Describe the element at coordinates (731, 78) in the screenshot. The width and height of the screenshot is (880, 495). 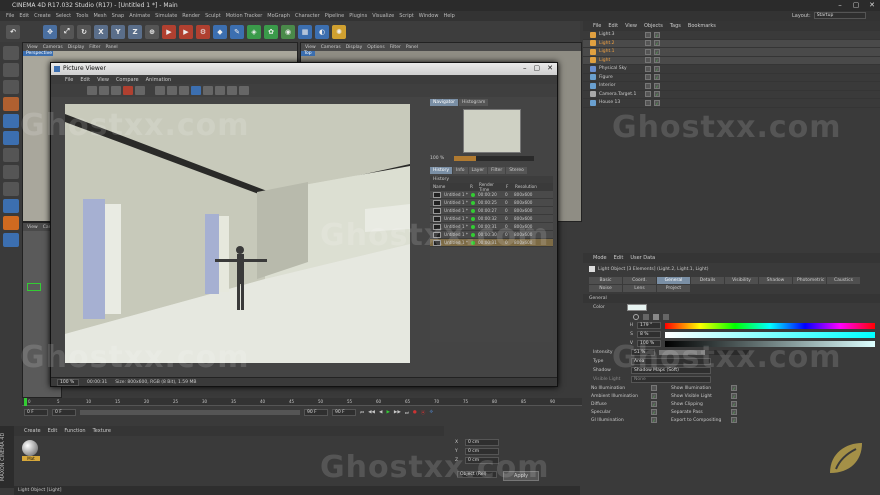
I see `object-row: Figure ✓` at that location.